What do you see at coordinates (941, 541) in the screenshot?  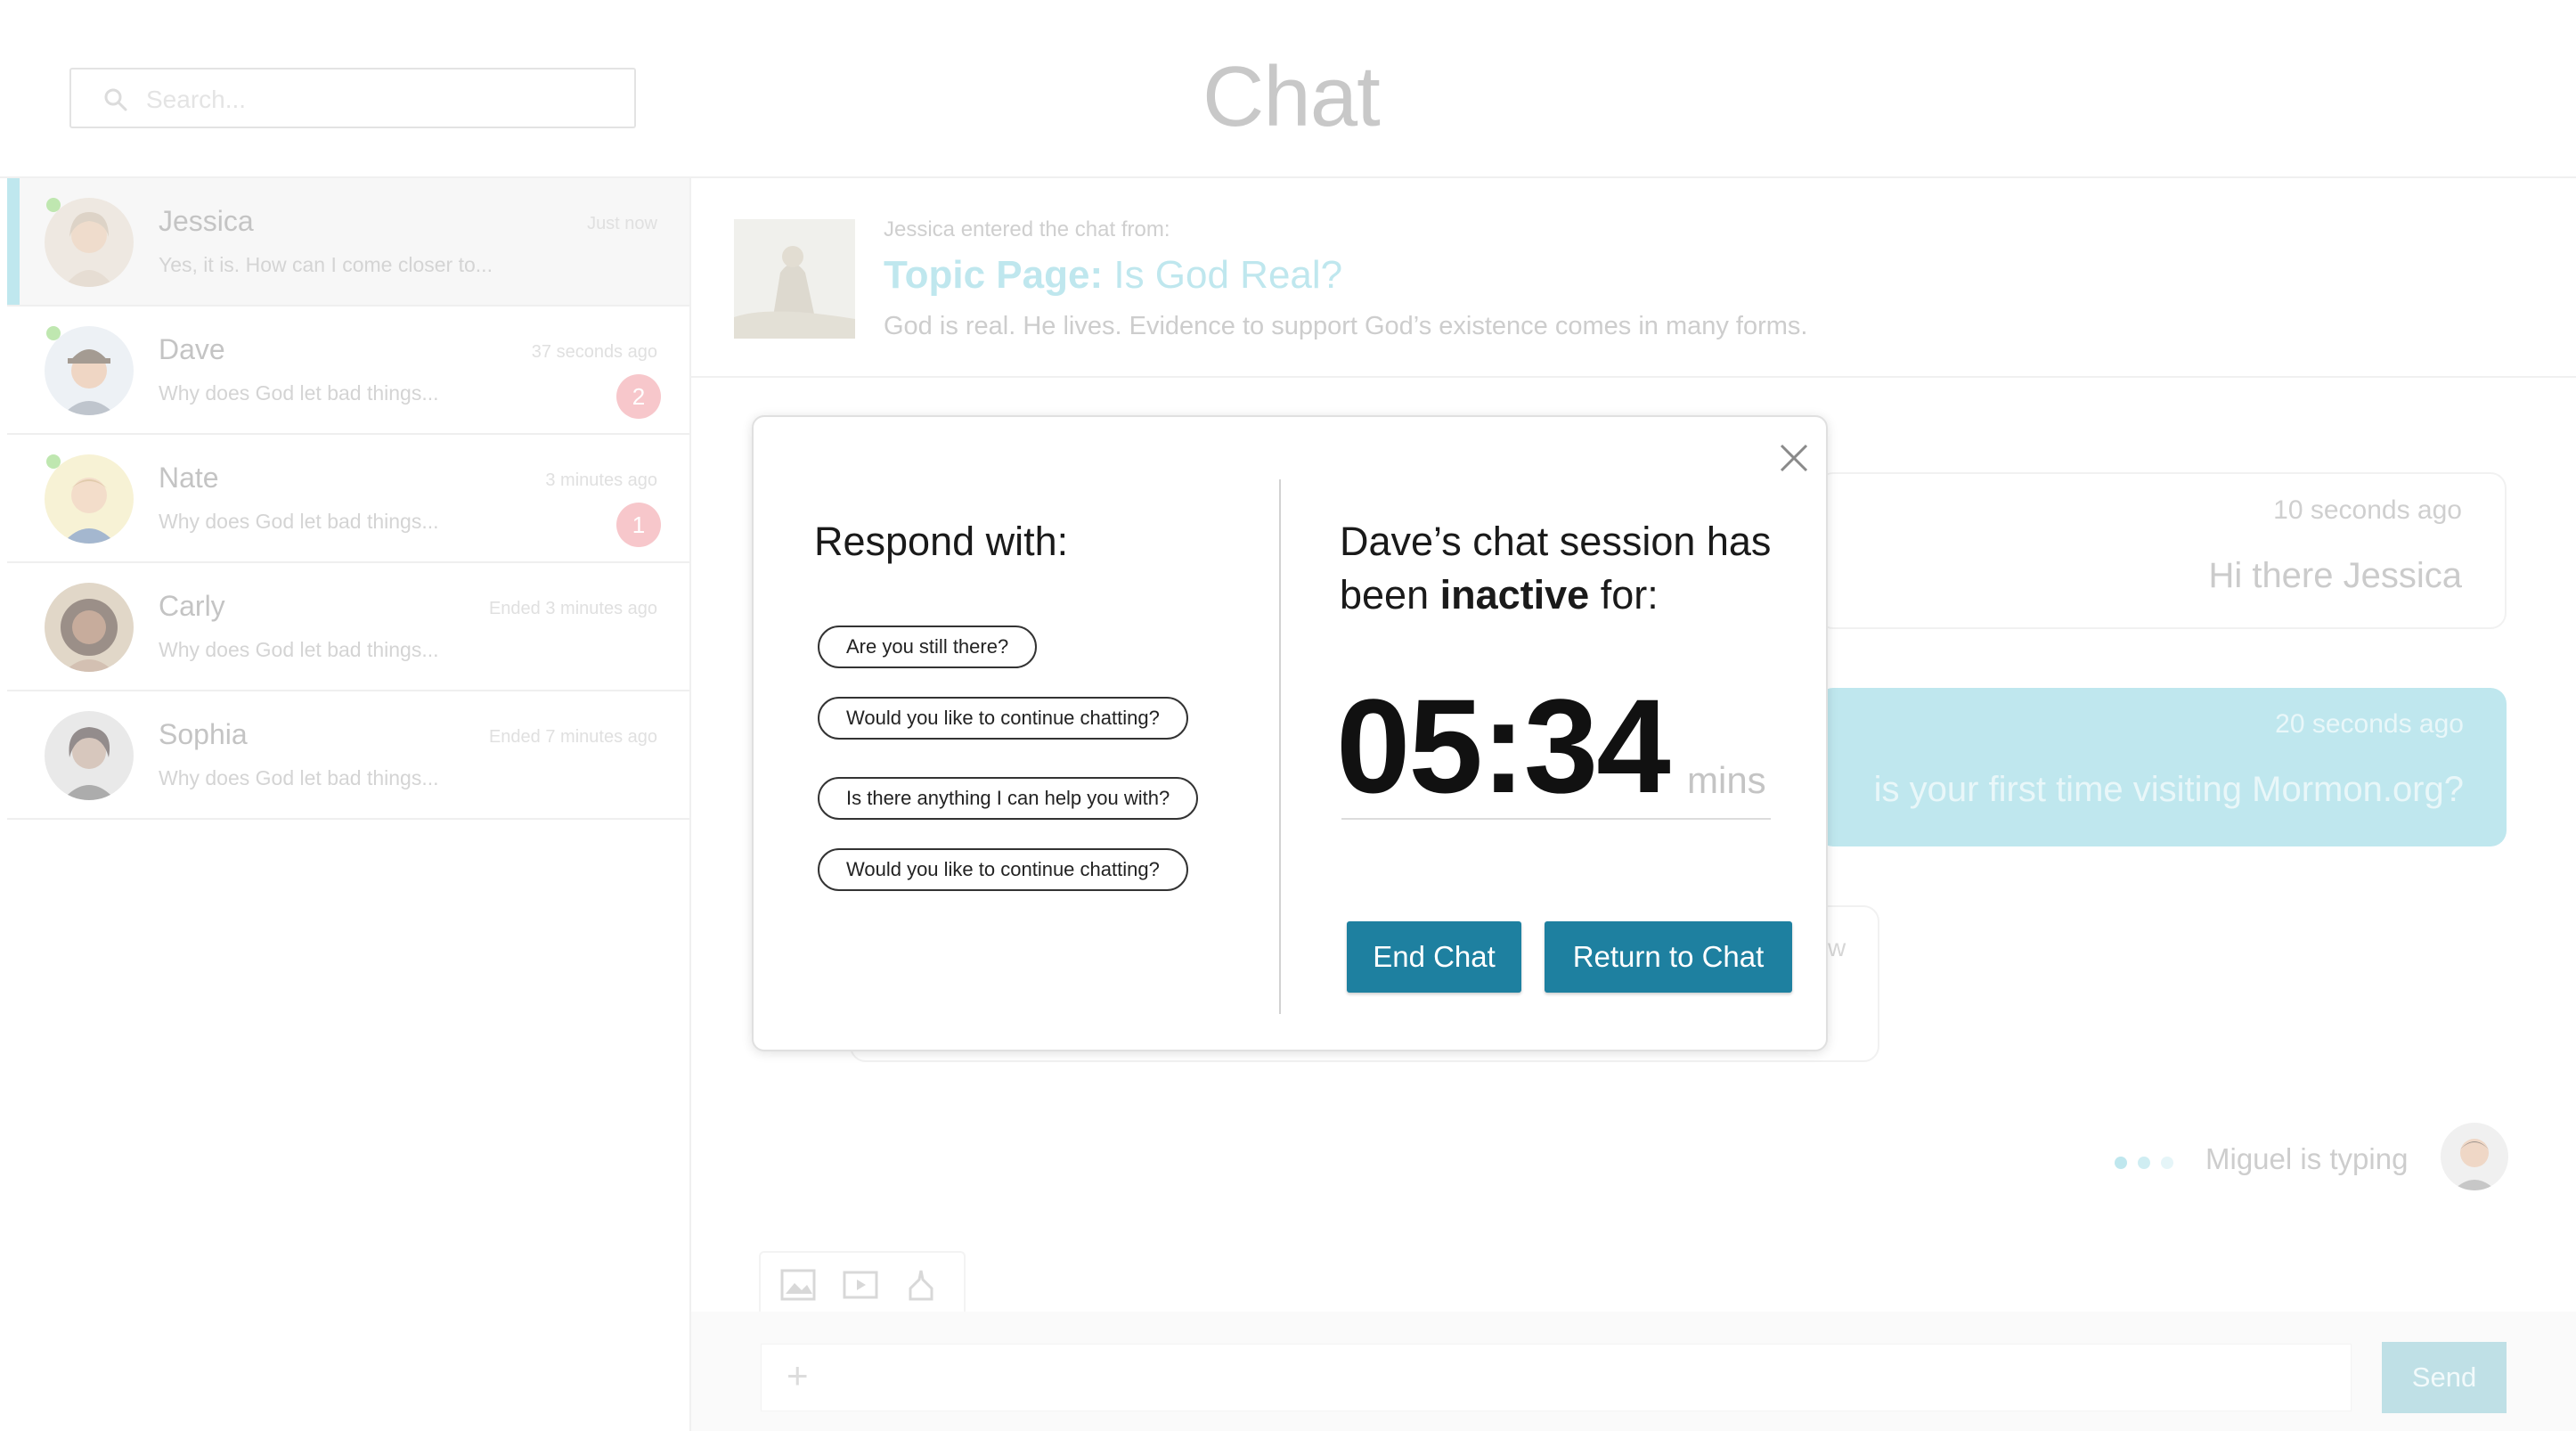 I see `respond-title: Respond with:` at bounding box center [941, 541].